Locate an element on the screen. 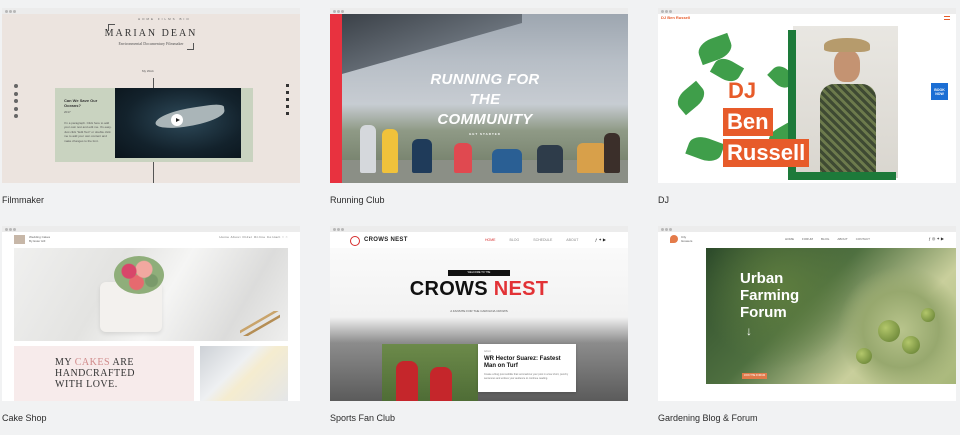 The image size is (960, 435). preview-nav: HOME FORUM BLOG ABOUT CONTACT is located at coordinates (827, 239).